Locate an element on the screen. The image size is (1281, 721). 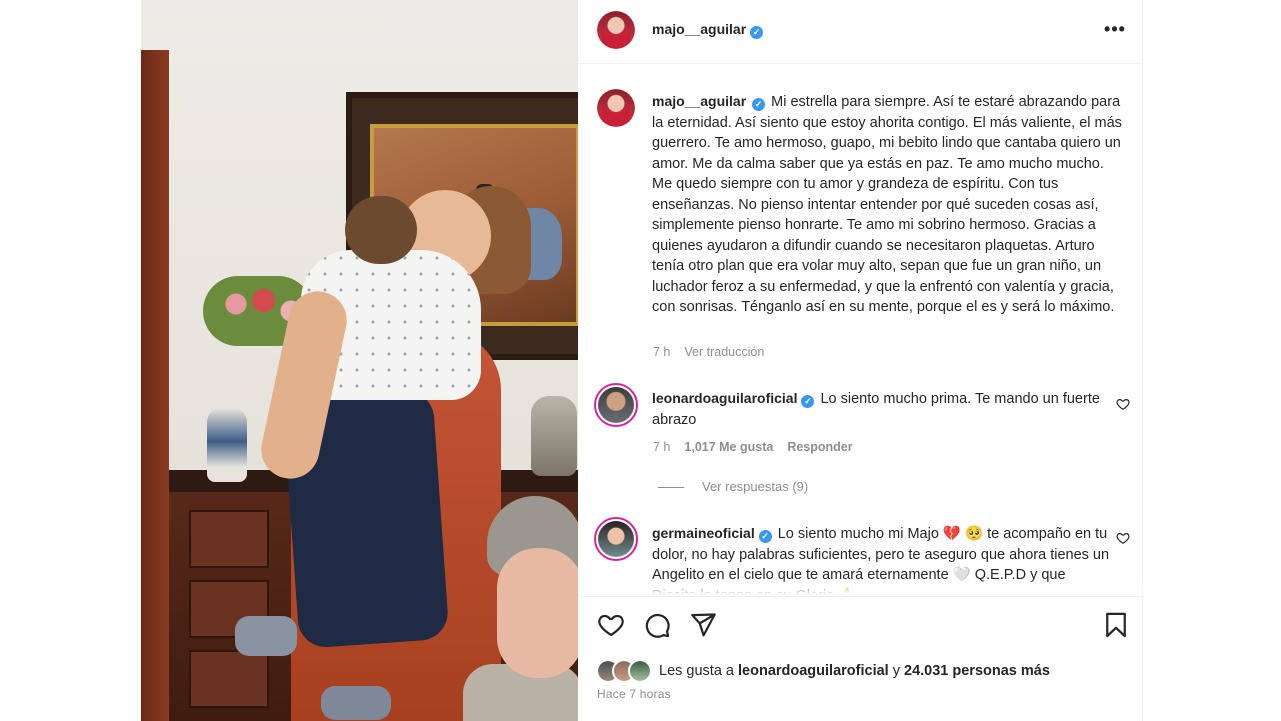
author-avatar is located at coordinates (616, 30).